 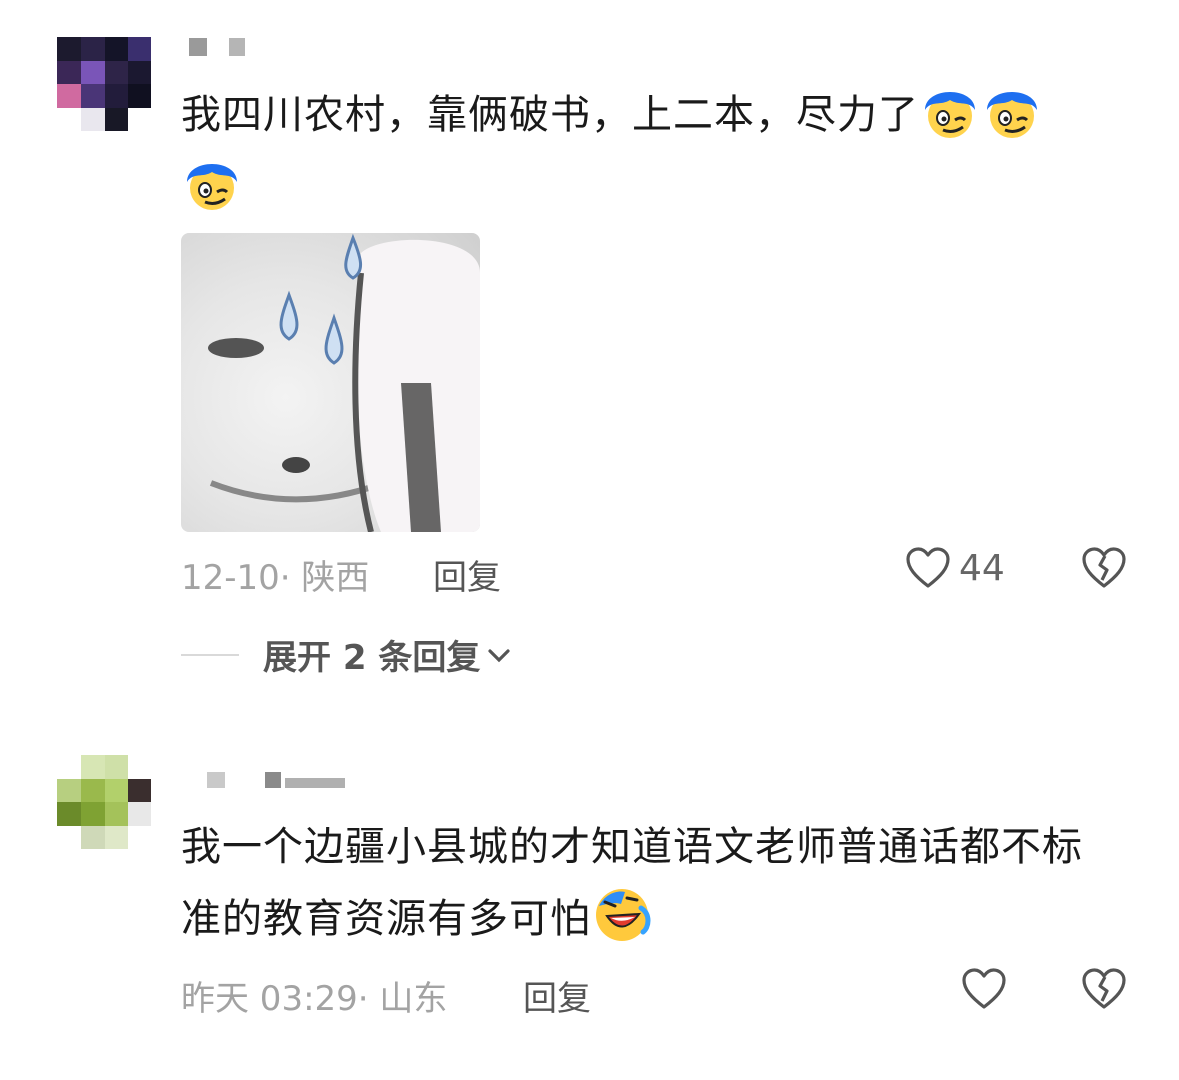 What do you see at coordinates (372, 658) in the screenshot?
I see `expand-replies-label: 展开 2 条回复` at bounding box center [372, 658].